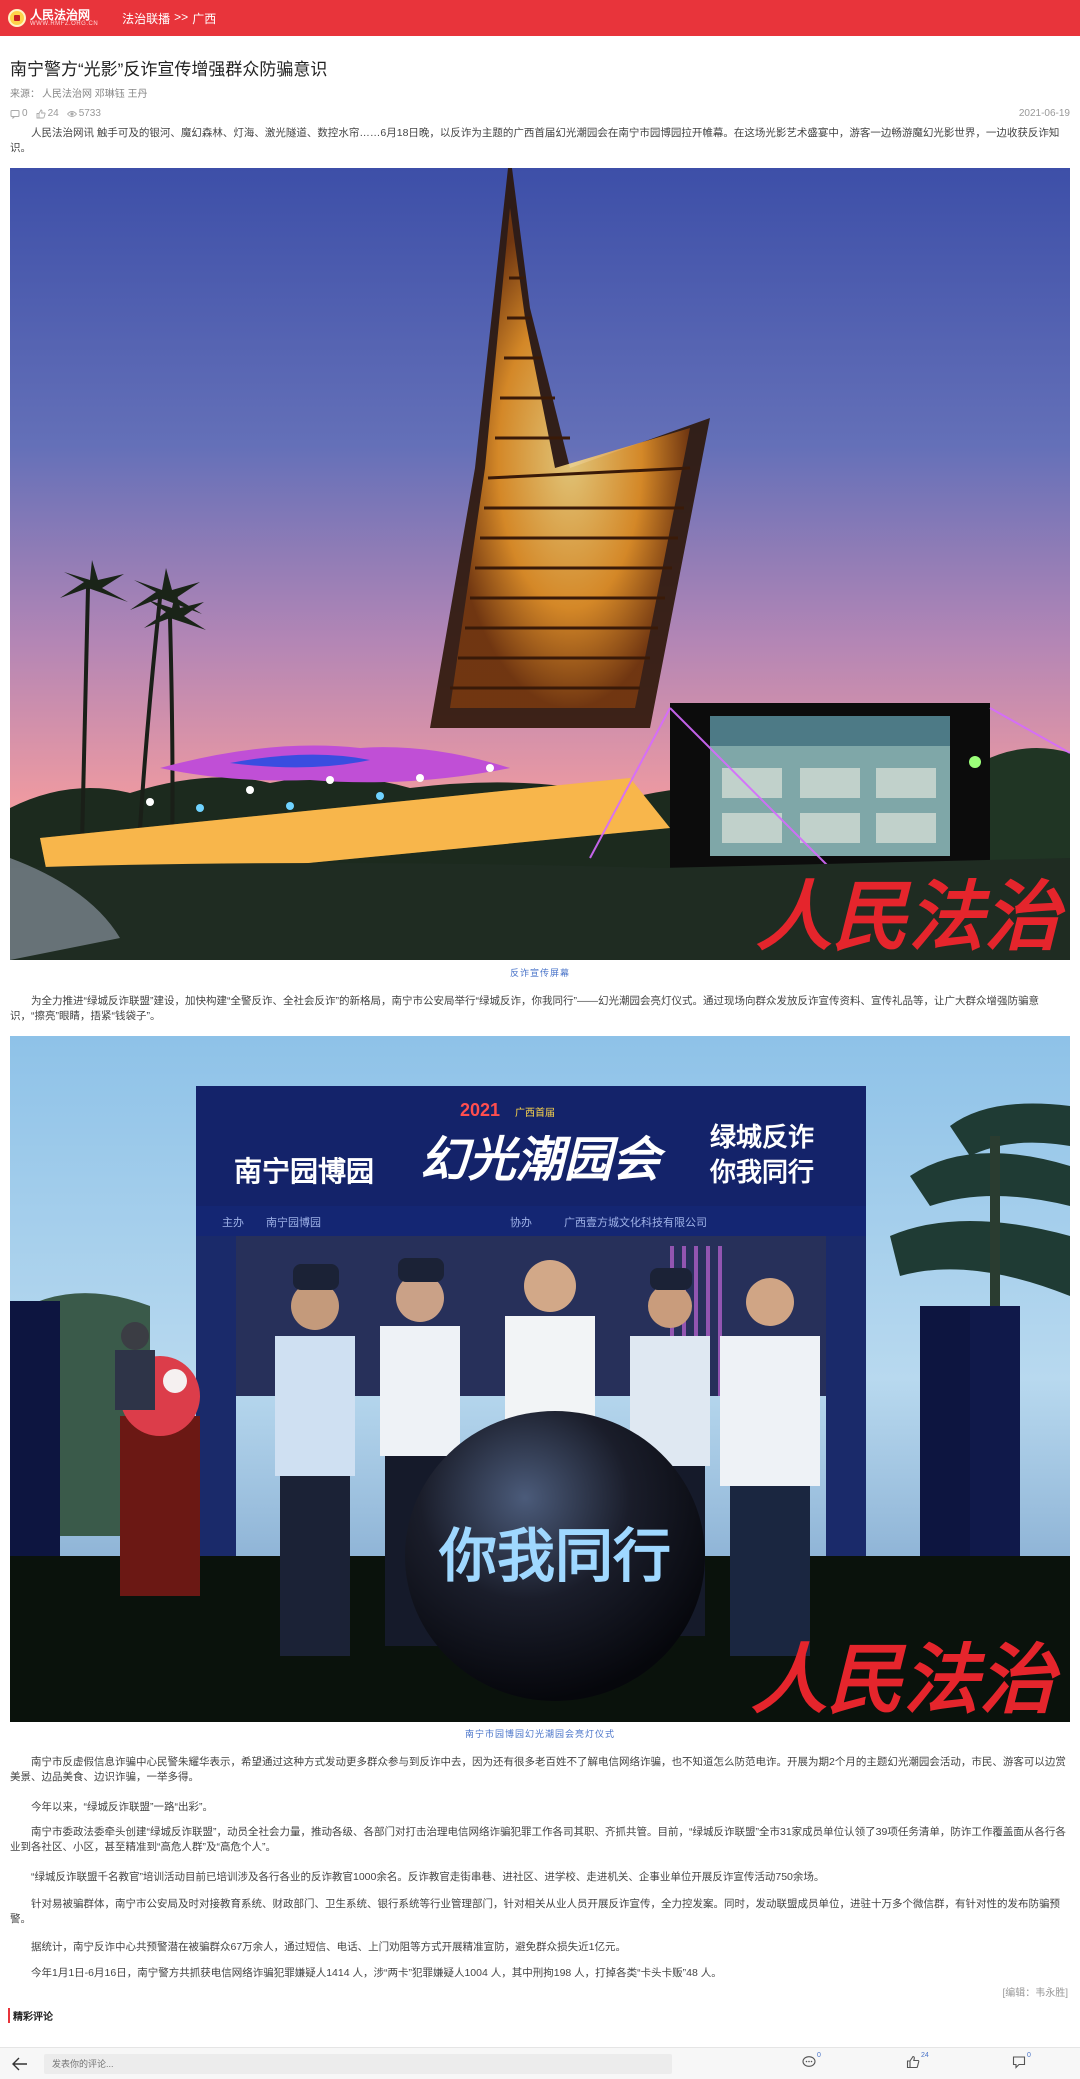  Describe the element at coordinates (761, 1172) in the screenshot. I see `banner-slogan-2: 你我同行` at that location.